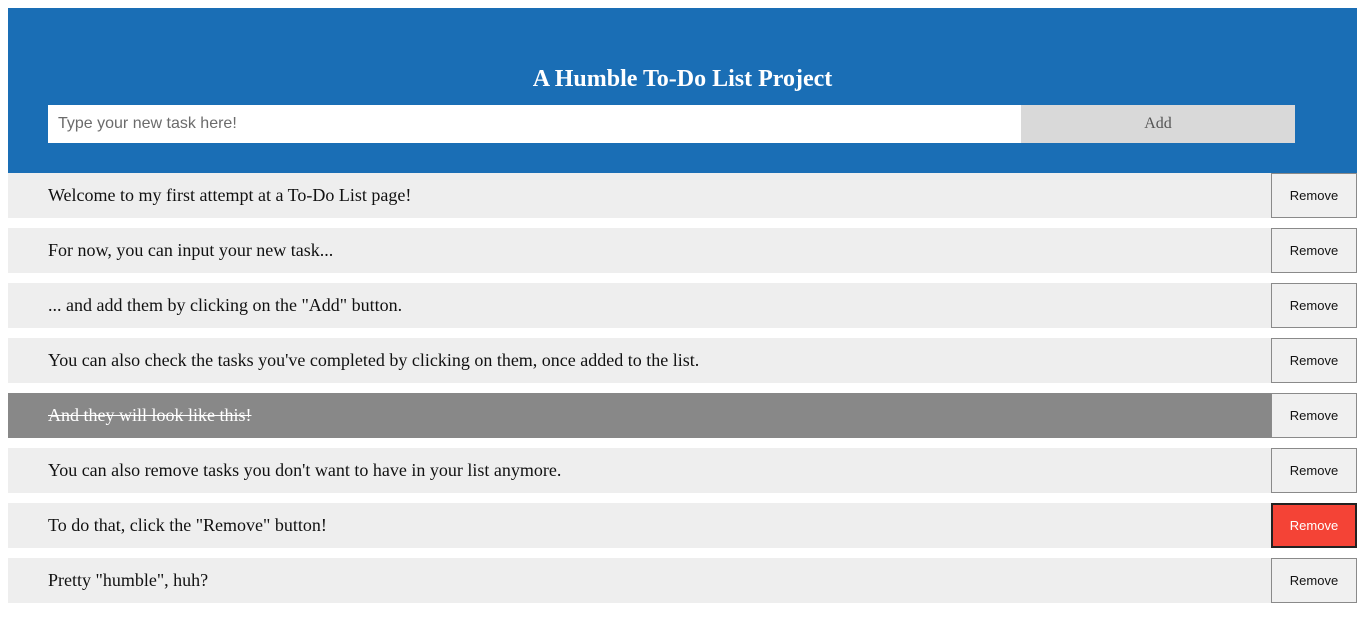 Image resolution: width=1365 pixels, height=628 pixels. I want to click on task-text: Pretty "humble", huh?, so click(128, 580).